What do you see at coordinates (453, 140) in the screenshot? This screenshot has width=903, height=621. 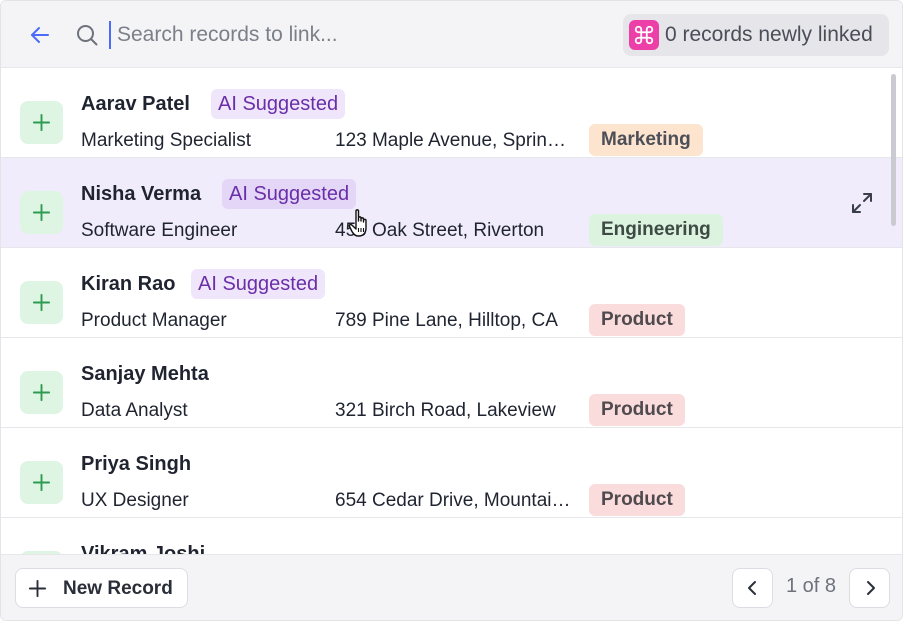 I see `record-address: 123 Maple Avenue, Springfield` at bounding box center [453, 140].